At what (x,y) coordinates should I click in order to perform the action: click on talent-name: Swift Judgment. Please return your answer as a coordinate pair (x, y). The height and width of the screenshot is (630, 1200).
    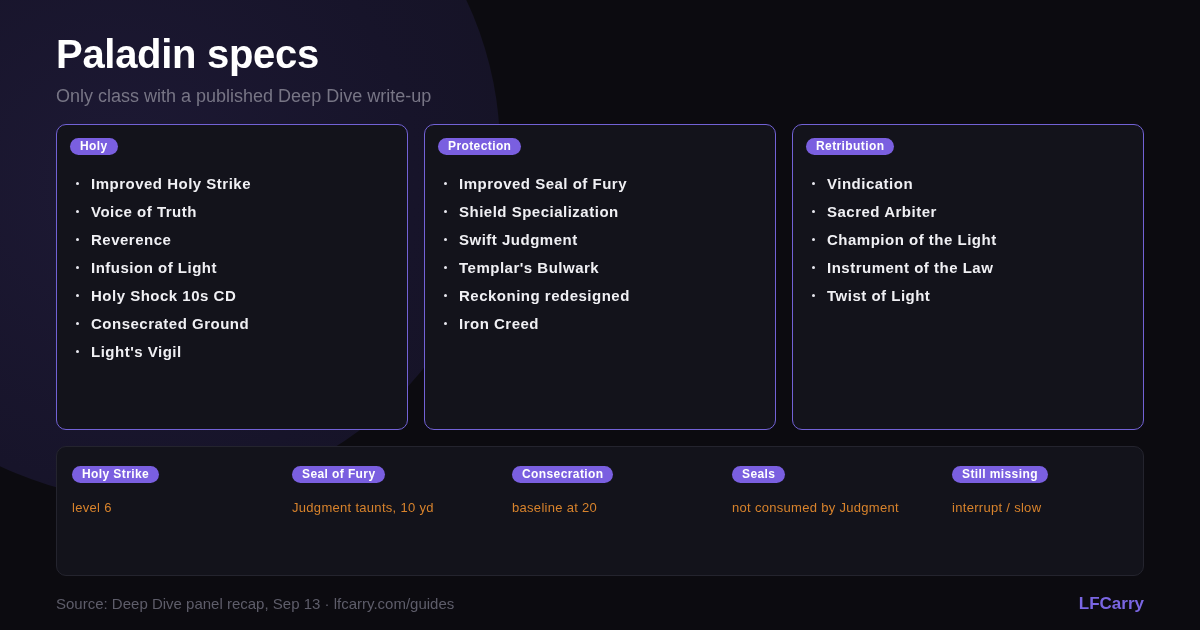
    Looking at the image, I should click on (518, 239).